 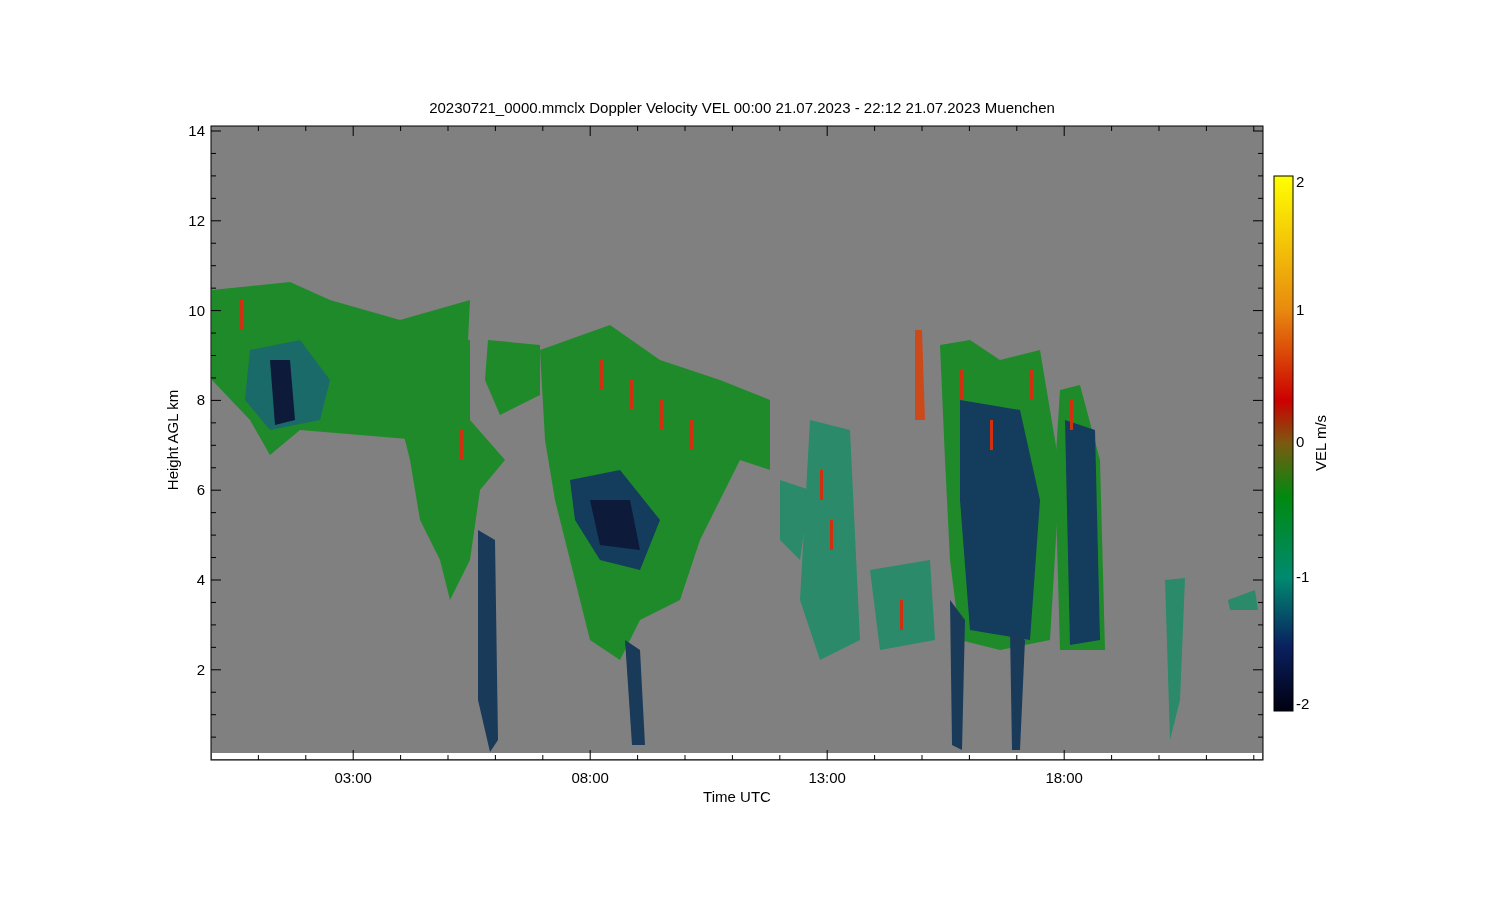 What do you see at coordinates (737, 796) in the screenshot?
I see `x-axis-title: Time UTC` at bounding box center [737, 796].